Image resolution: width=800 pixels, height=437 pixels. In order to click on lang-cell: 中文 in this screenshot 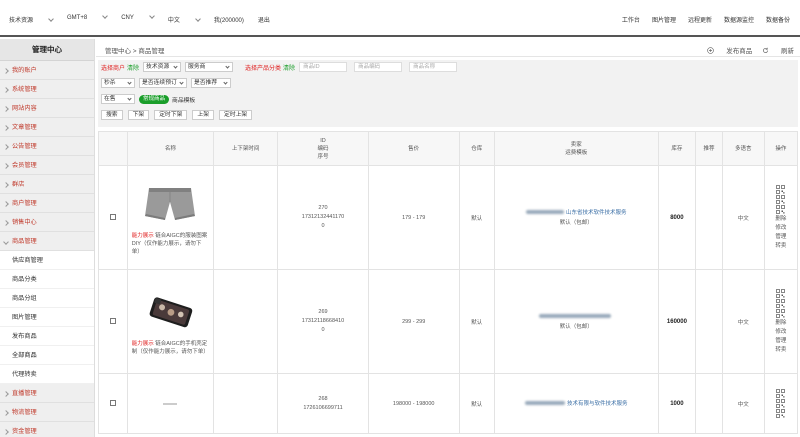, I will do `click(743, 217)`.